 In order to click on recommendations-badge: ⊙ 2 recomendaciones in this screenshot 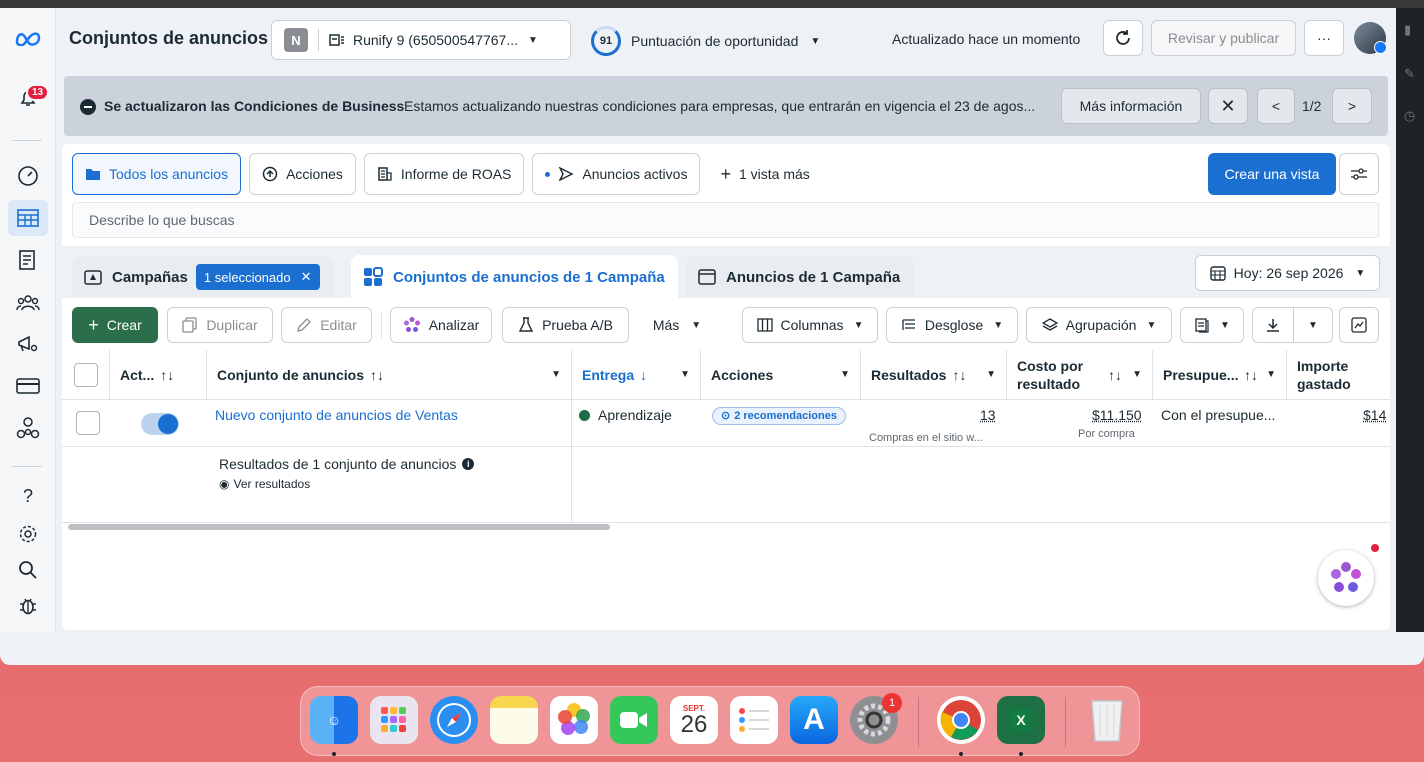, I will do `click(779, 416)`.